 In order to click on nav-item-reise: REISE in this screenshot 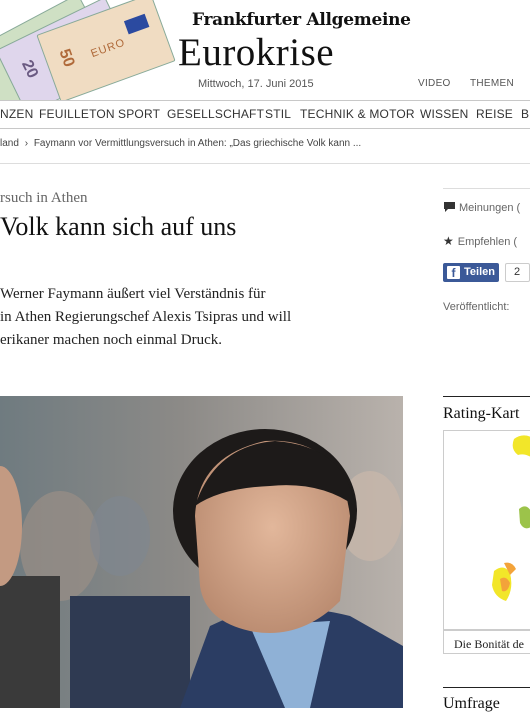, I will do `click(494, 114)`.